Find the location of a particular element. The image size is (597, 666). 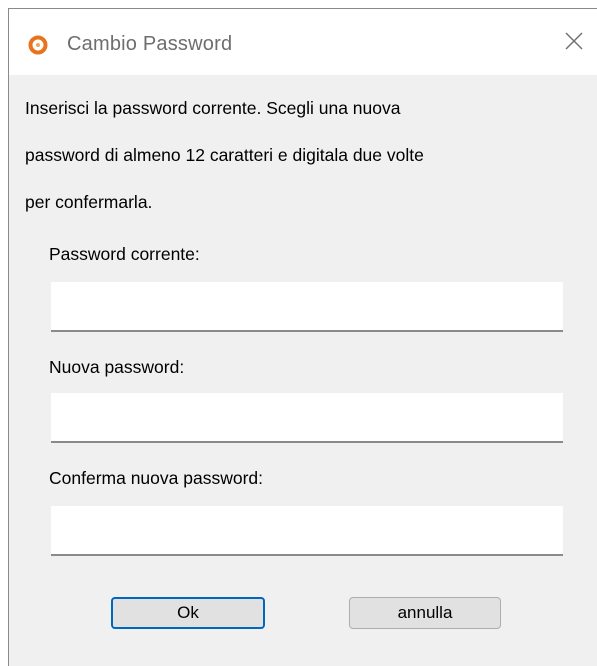

confirm-password-input is located at coordinates (307, 531).